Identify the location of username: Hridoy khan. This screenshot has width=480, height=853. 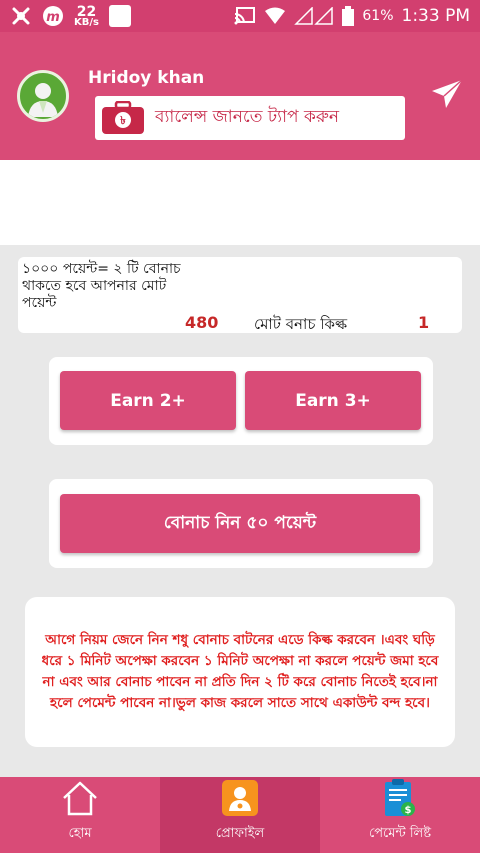
(146, 78).